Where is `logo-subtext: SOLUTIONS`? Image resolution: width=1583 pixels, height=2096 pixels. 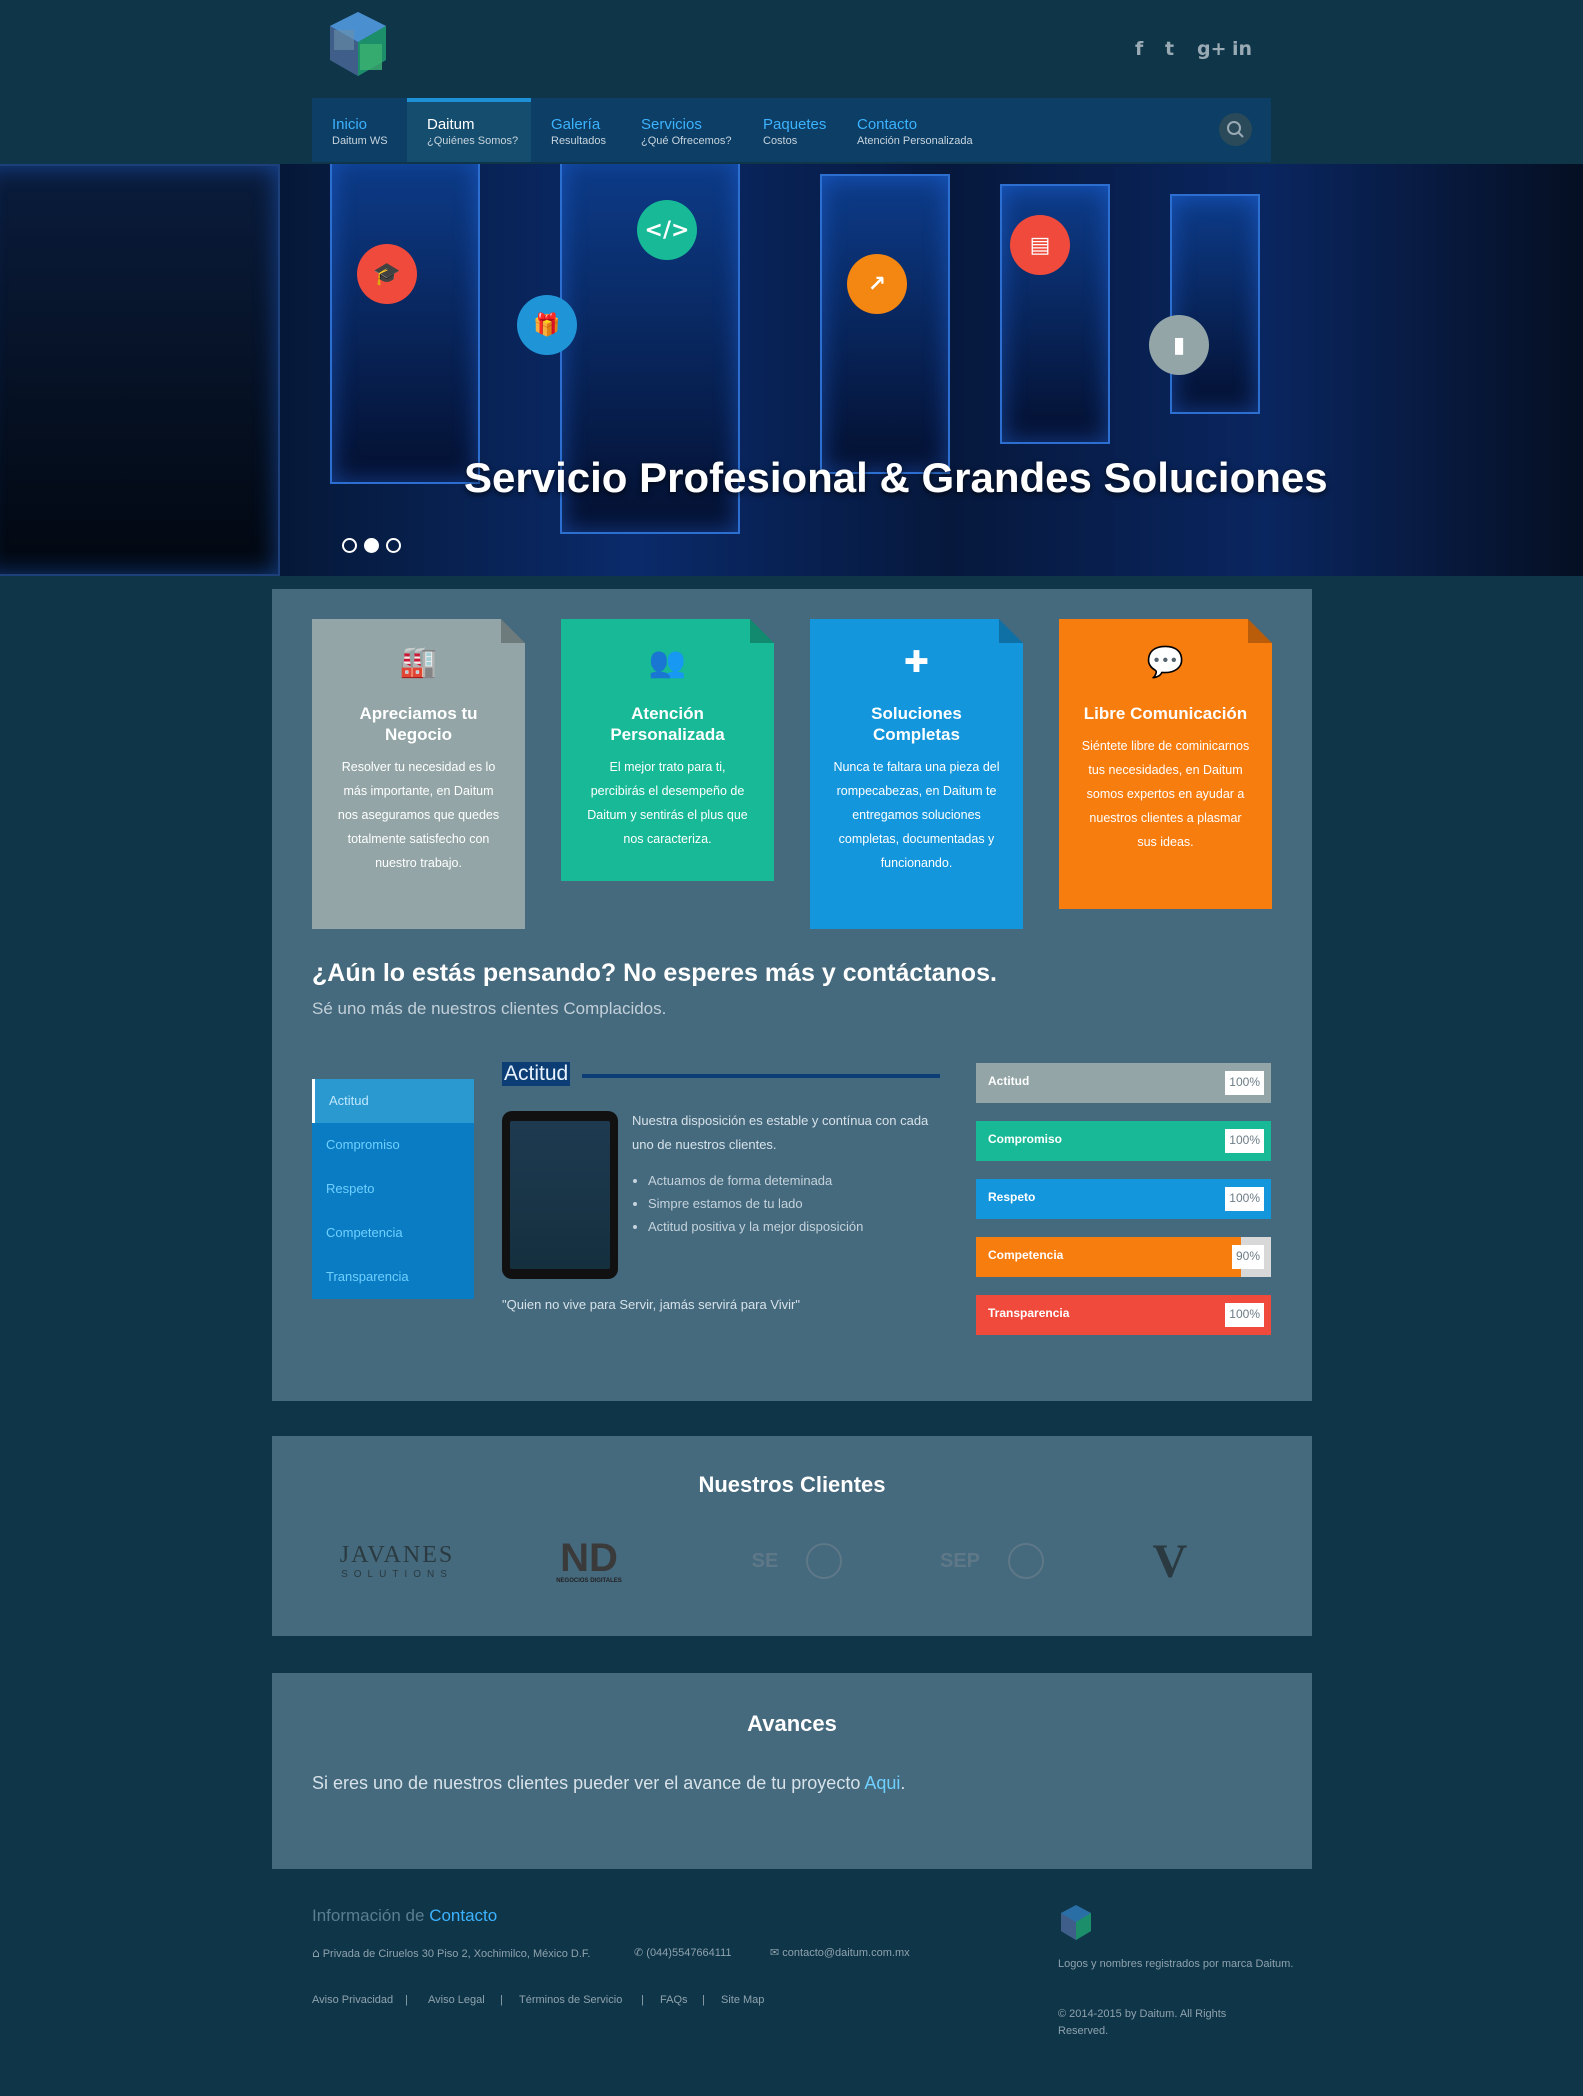
logo-subtext: SOLUTIONS is located at coordinates (397, 1574).